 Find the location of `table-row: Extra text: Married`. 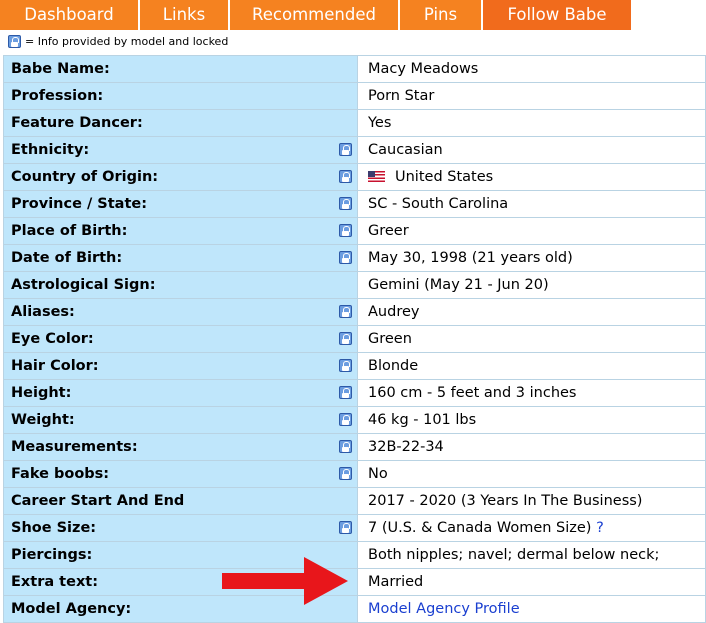

table-row: Extra text: Married is located at coordinates (354, 582).